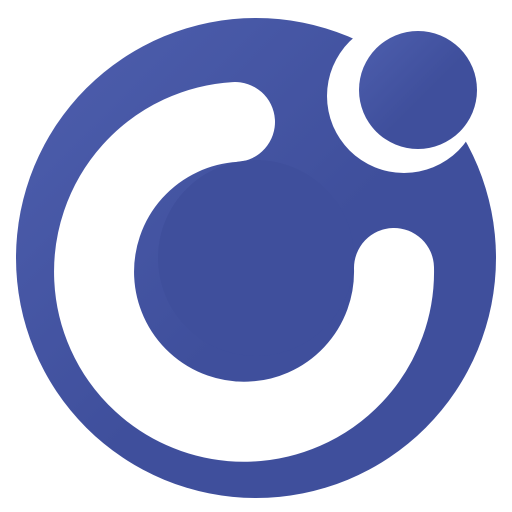 The image size is (512, 512). What do you see at coordinates (418, 90) in the screenshot?
I see `dot-shape` at bounding box center [418, 90].